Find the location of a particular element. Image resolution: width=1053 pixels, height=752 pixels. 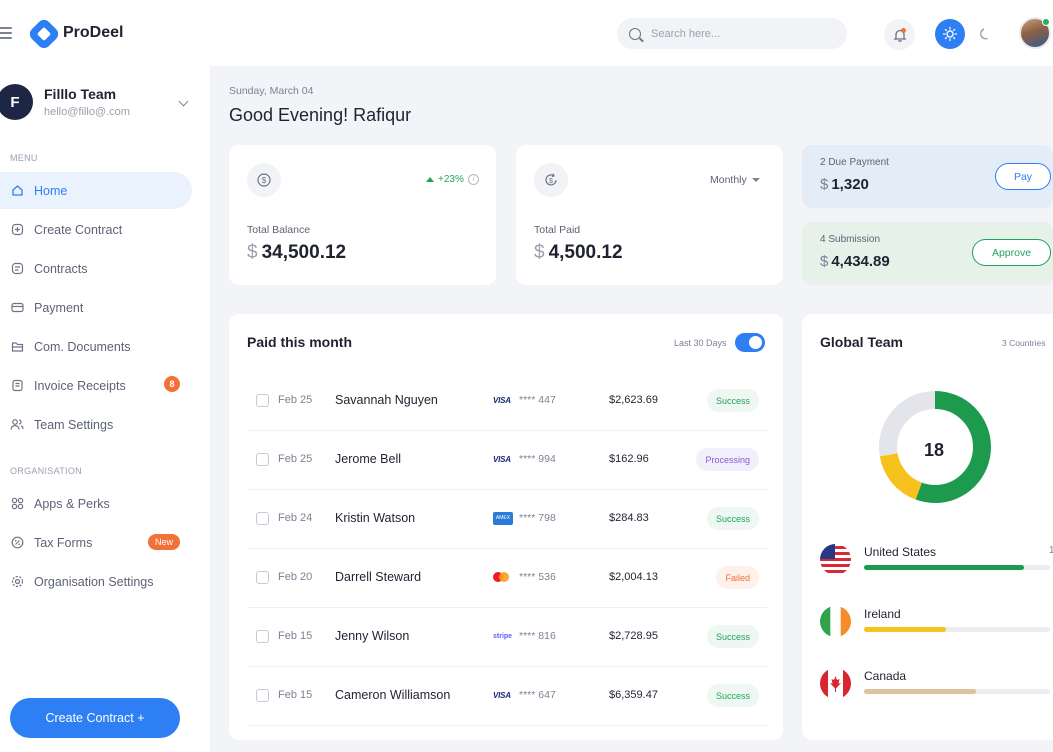

plus-square-icon is located at coordinates (17, 230).